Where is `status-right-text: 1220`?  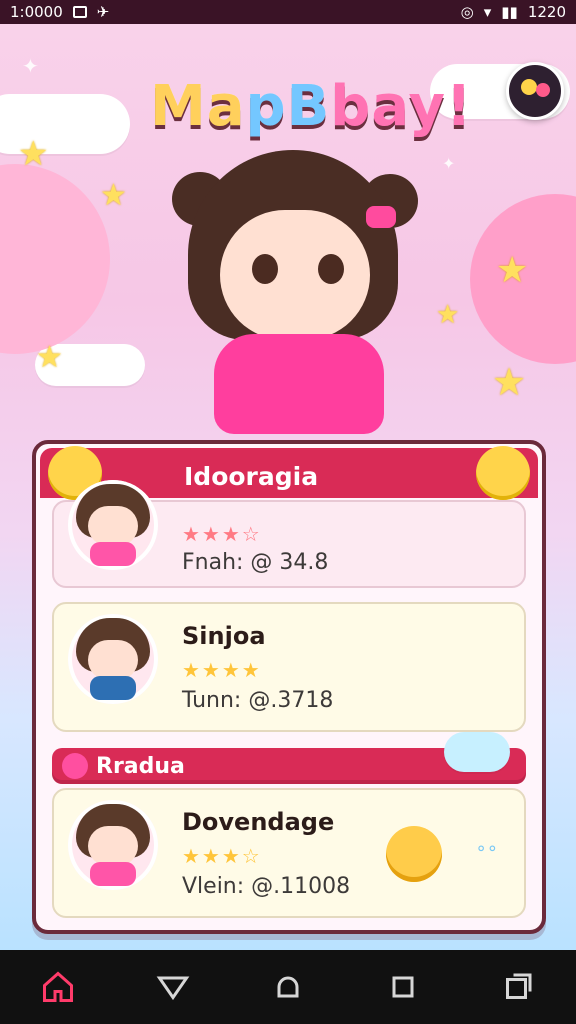
status-right-text: 1220 is located at coordinates (546, 12).